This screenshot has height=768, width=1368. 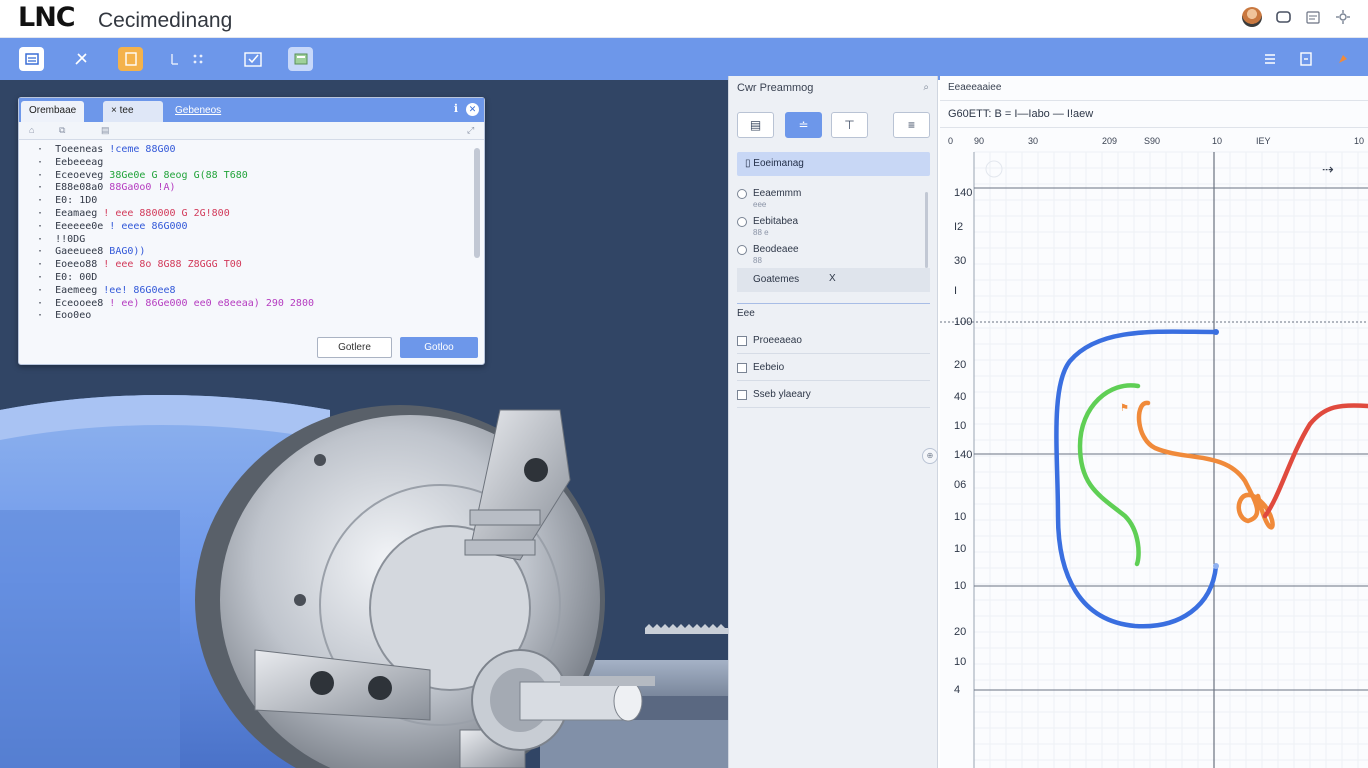 I want to click on code-value: 38Ge0e G 8eog G(88 T680, so click(x=178, y=175).